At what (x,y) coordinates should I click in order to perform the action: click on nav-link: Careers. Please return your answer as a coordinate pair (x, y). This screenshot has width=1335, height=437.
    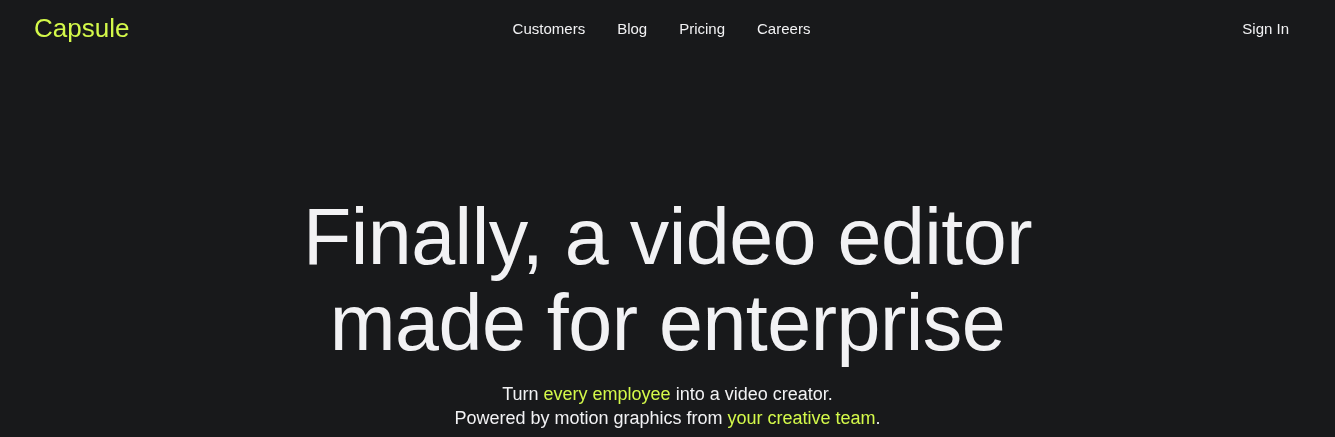
    Looking at the image, I should click on (784, 28).